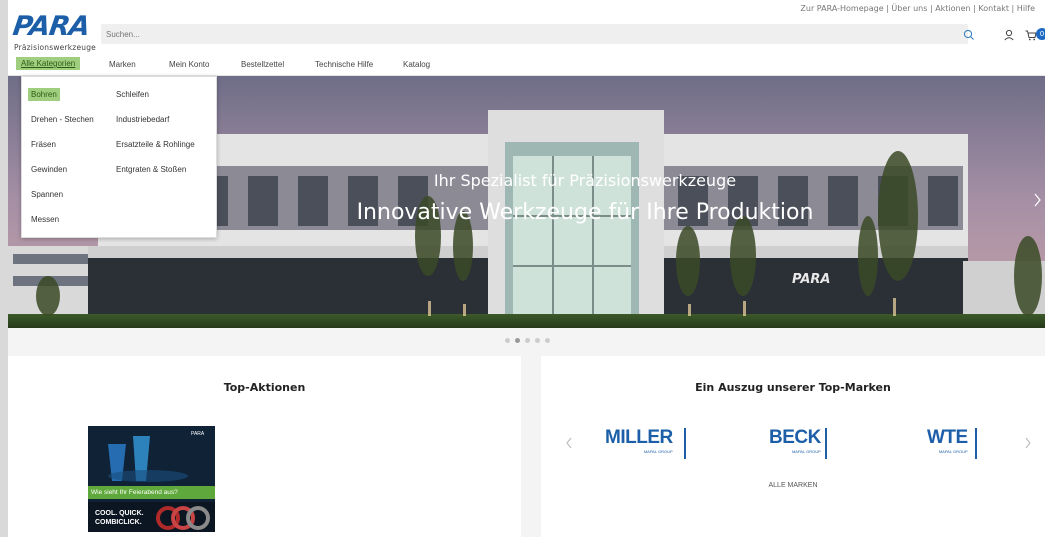 The height and width of the screenshot is (537, 1045). What do you see at coordinates (516, 34) in the screenshot?
I see `search-input` at bounding box center [516, 34].